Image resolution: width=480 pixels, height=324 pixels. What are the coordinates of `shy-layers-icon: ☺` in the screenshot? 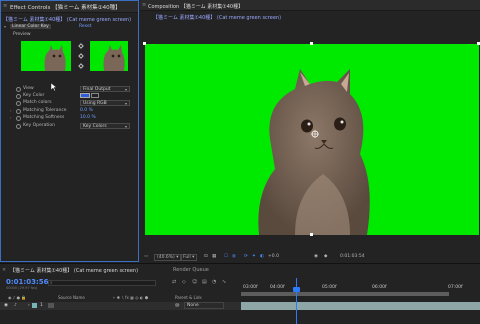 It's located at (194, 282).